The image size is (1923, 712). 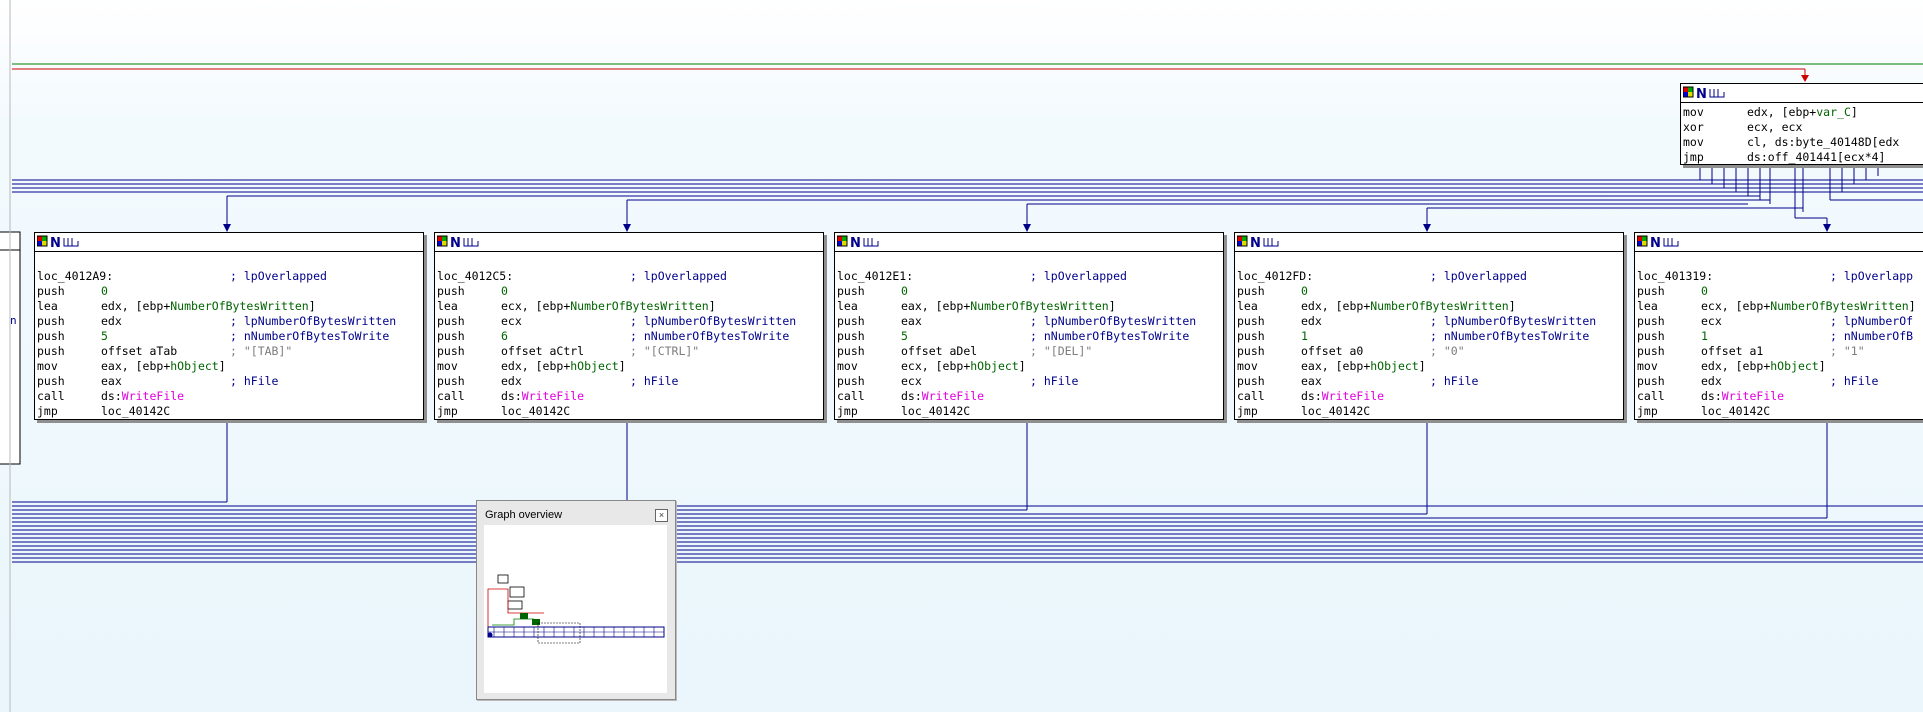 What do you see at coordinates (1675, 276) in the screenshot?
I see `code-label: loc_401319:` at bounding box center [1675, 276].